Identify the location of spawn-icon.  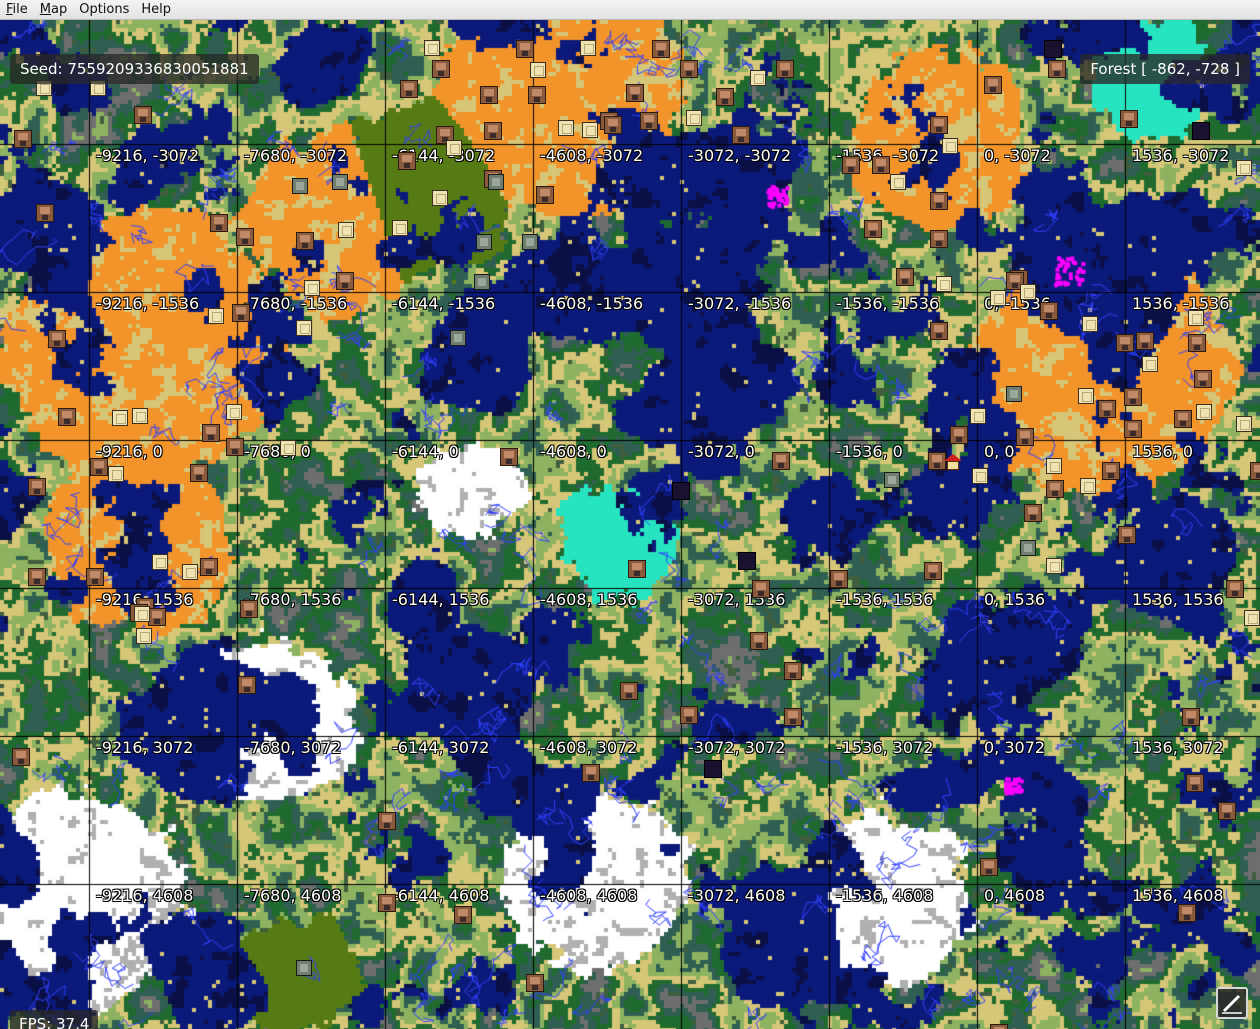
(953, 462).